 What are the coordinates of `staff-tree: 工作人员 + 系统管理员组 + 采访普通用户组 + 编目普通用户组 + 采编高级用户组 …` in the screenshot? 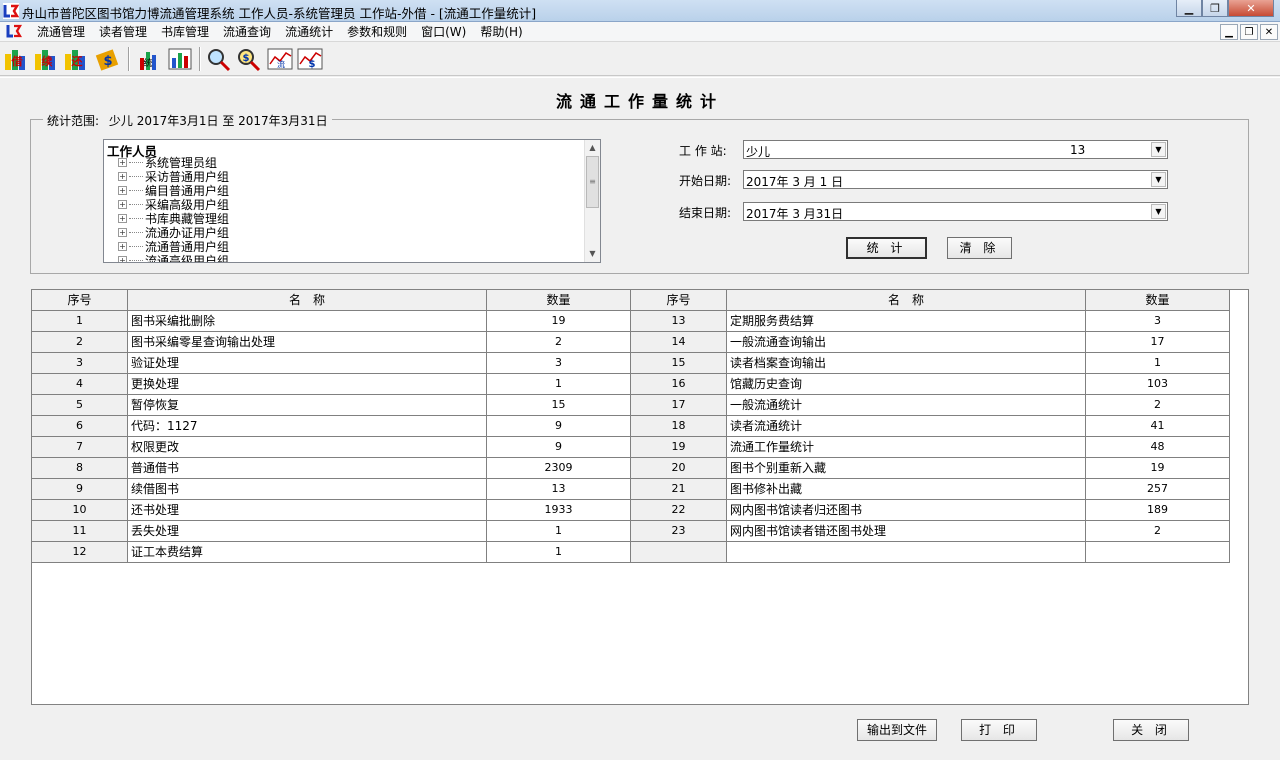 It's located at (352, 201).